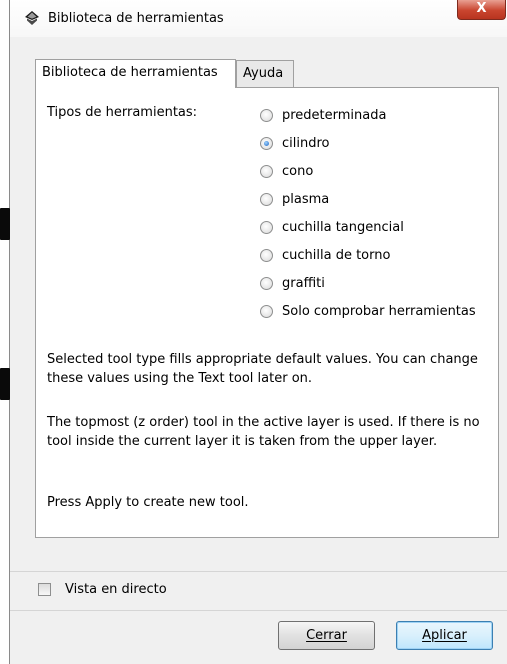 The image size is (507, 664). What do you see at coordinates (44, 589) in the screenshot?
I see `live-preview-checkbox` at bounding box center [44, 589].